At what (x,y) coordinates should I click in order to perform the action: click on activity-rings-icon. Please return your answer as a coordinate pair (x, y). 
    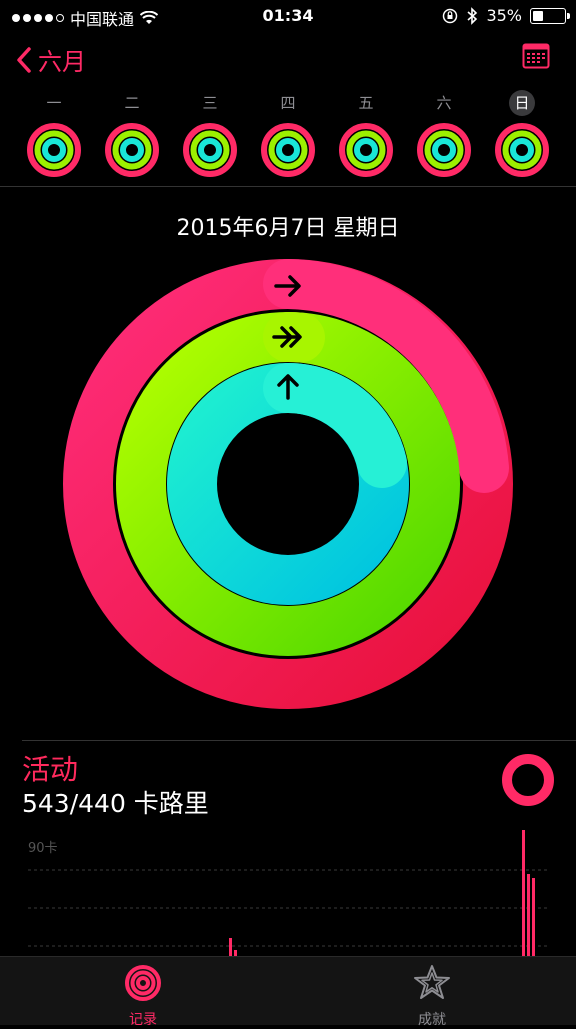
    Looking at the image, I should click on (143, 983).